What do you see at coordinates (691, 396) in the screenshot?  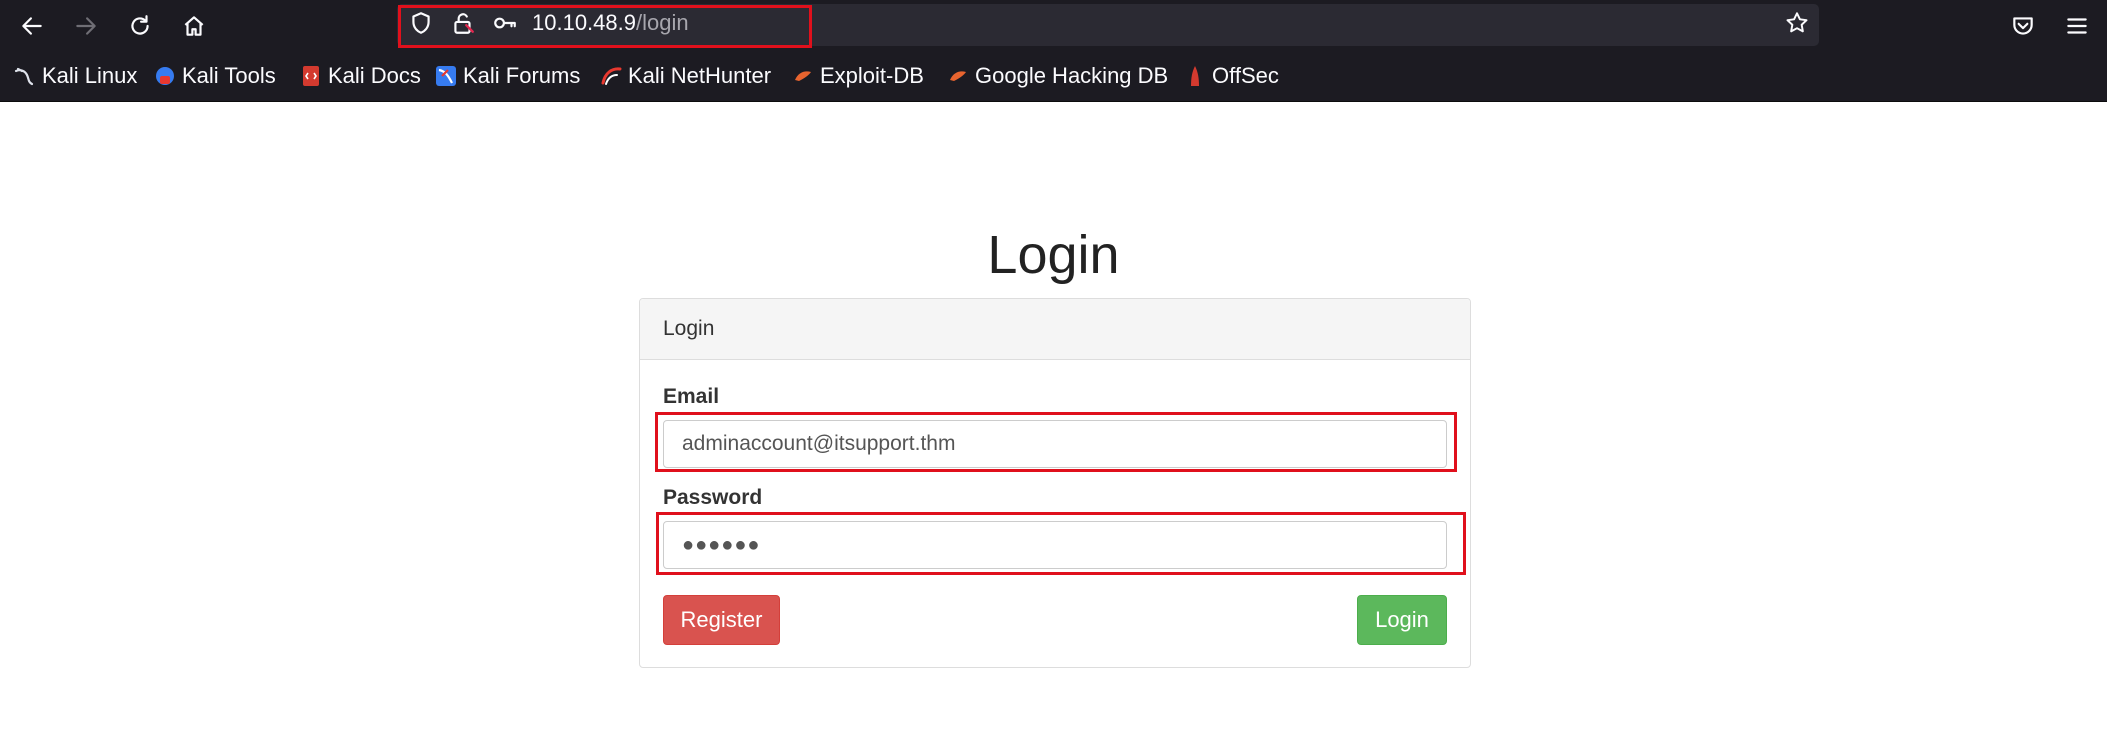 I see `email-label: Email` at bounding box center [691, 396].